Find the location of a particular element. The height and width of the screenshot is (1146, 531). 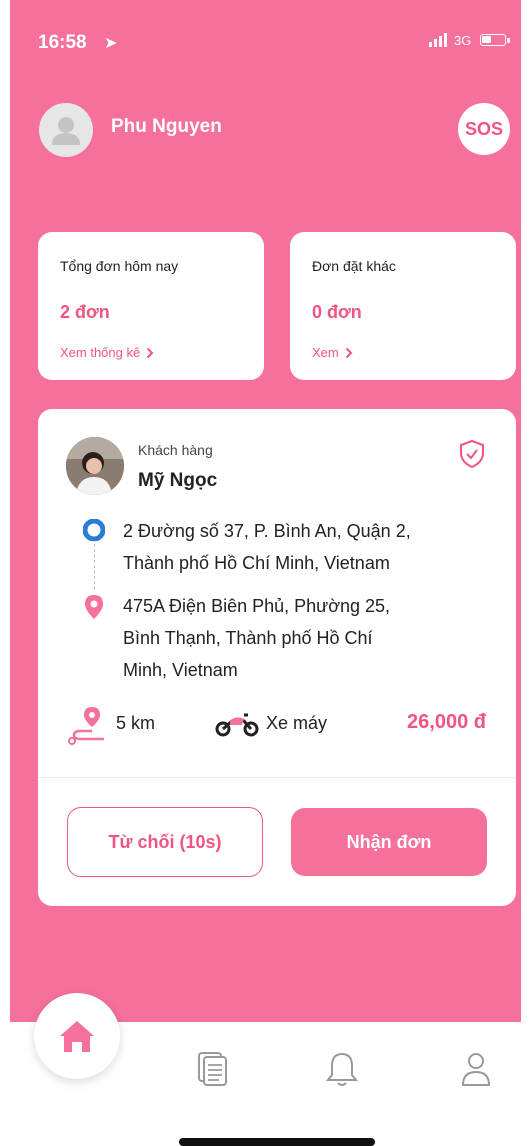

pickup-address-line: 2 Đường số 37, P. Bình An, Quận 2, is located at coordinates (267, 531).